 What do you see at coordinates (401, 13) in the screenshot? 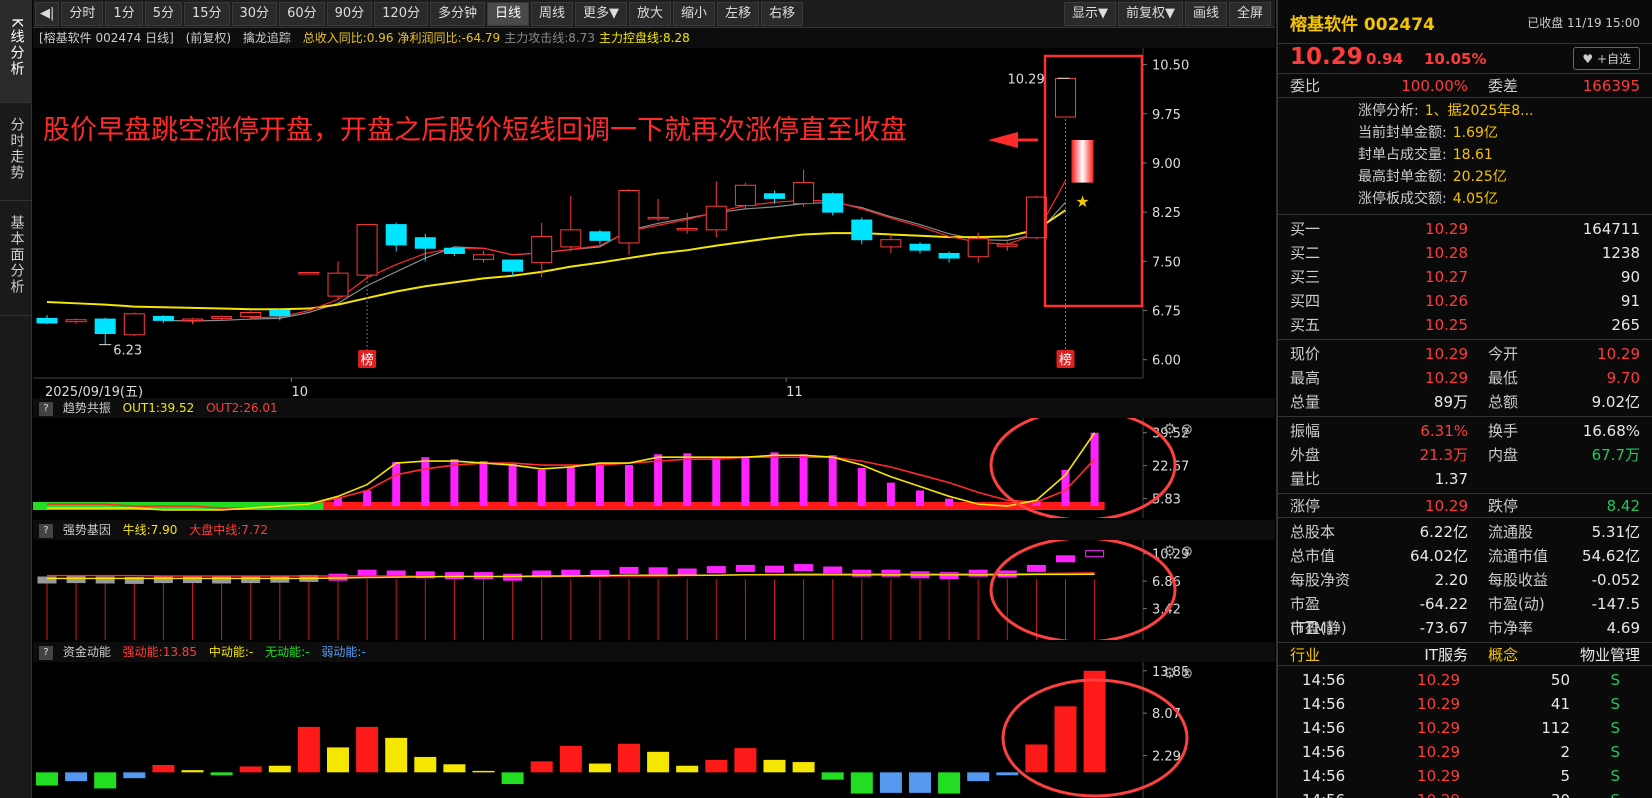
I see `period-button: 120分` at bounding box center [401, 13].